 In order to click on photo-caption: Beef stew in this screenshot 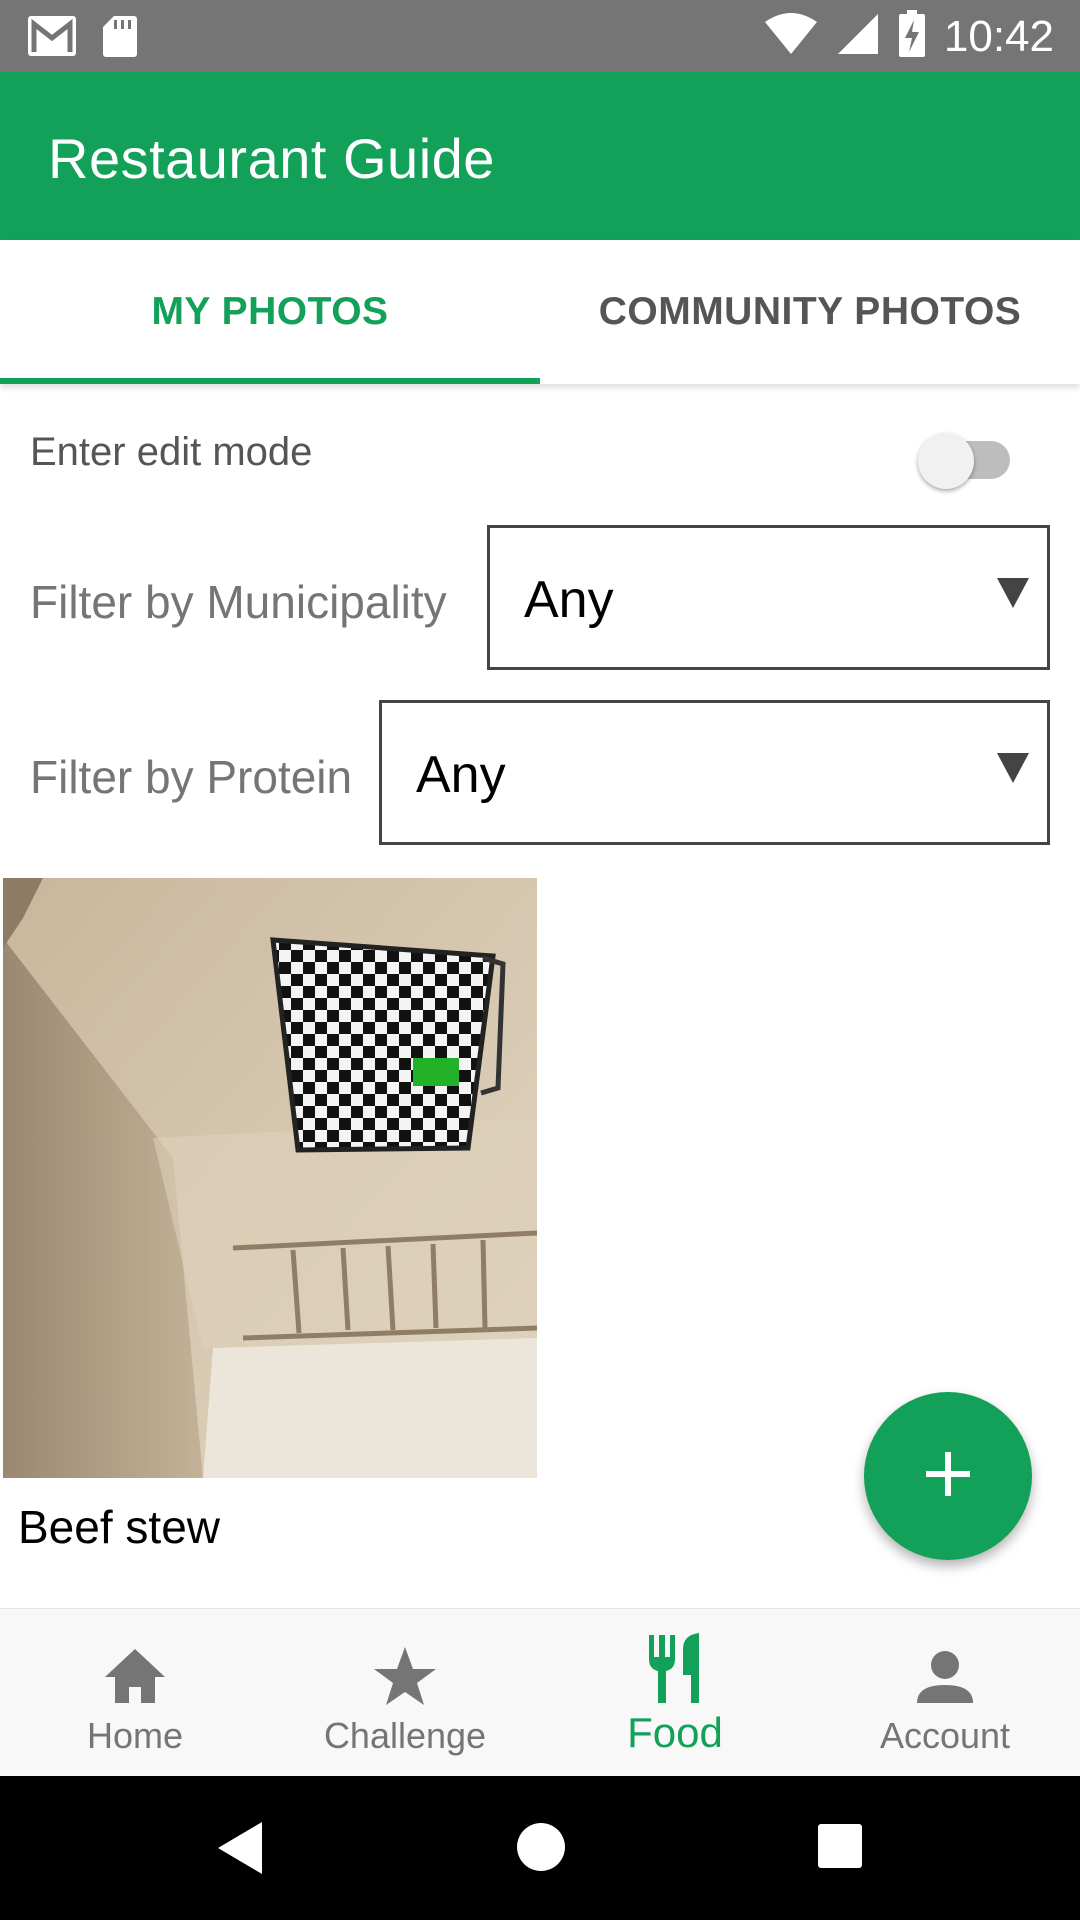, I will do `click(119, 1527)`.